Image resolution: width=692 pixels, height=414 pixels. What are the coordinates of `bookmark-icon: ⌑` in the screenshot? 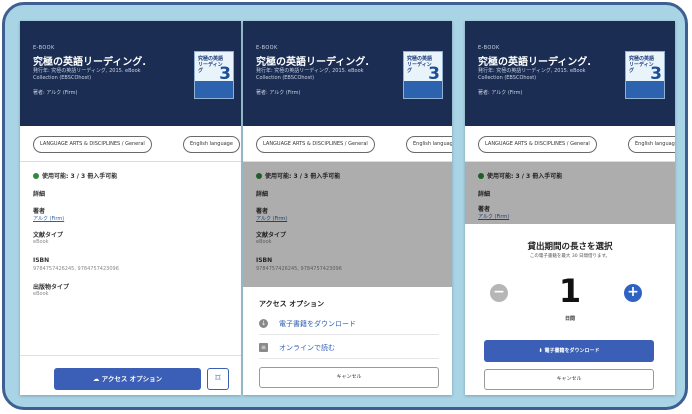 It's located at (218, 378).